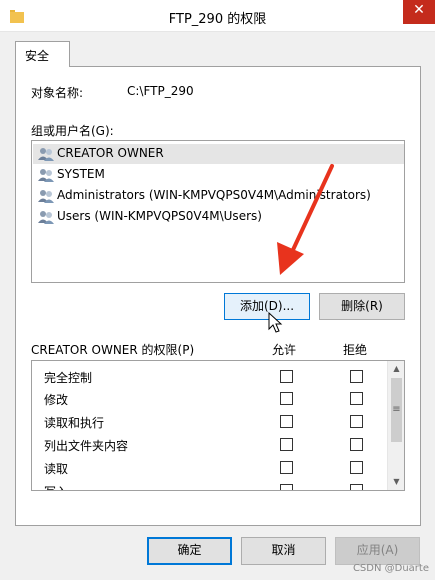 This screenshot has width=435, height=580. What do you see at coordinates (37, 56) in the screenshot?
I see `tab-label: 安全` at bounding box center [37, 56].